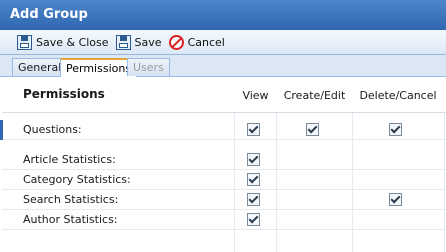 The image size is (446, 252). Describe the element at coordinates (223, 66) in the screenshot. I see `tab-strip: General Permissions Users` at that location.